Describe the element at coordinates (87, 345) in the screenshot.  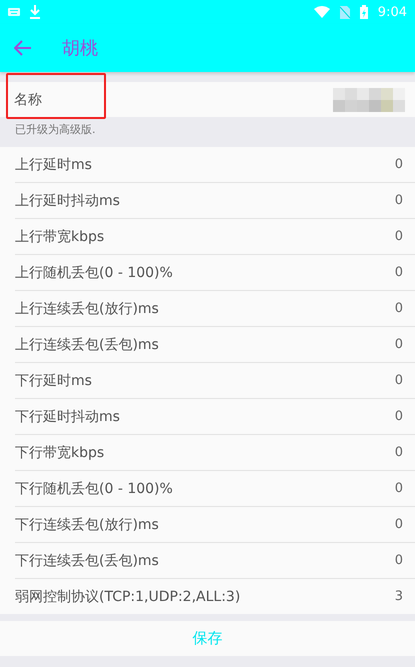
I see `setting-label: 上行连续丢包(丢包)ms` at that location.